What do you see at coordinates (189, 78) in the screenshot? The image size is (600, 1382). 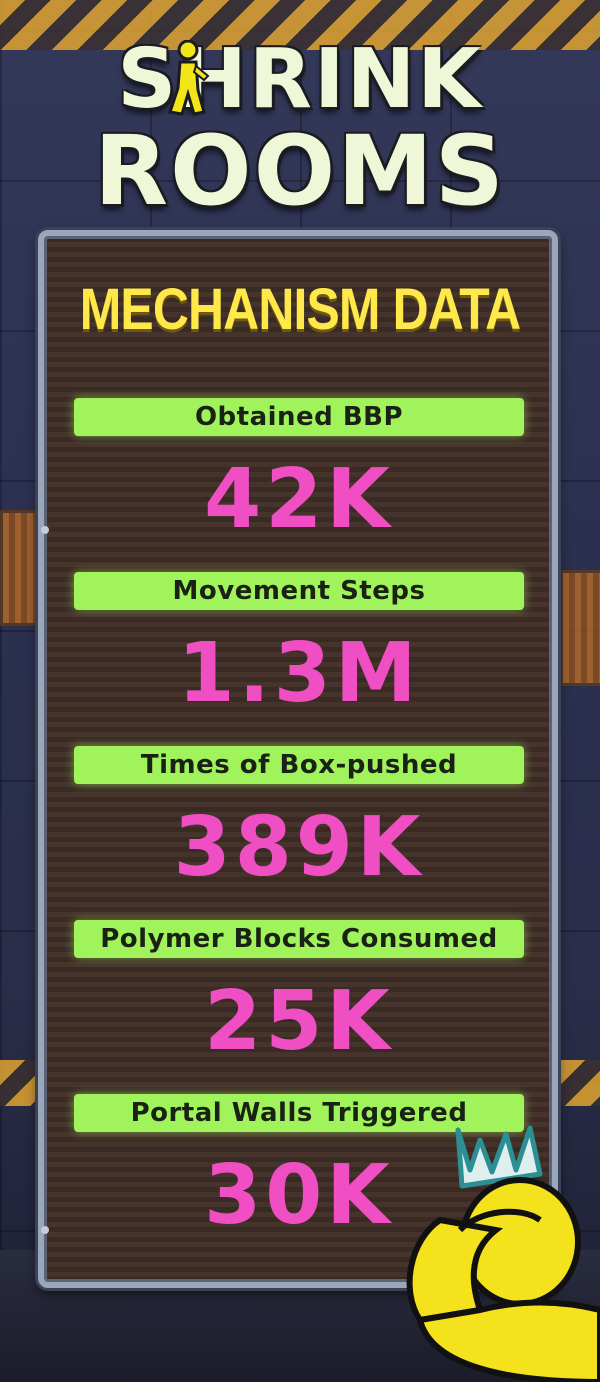 I see `runner-icon` at bounding box center [189, 78].